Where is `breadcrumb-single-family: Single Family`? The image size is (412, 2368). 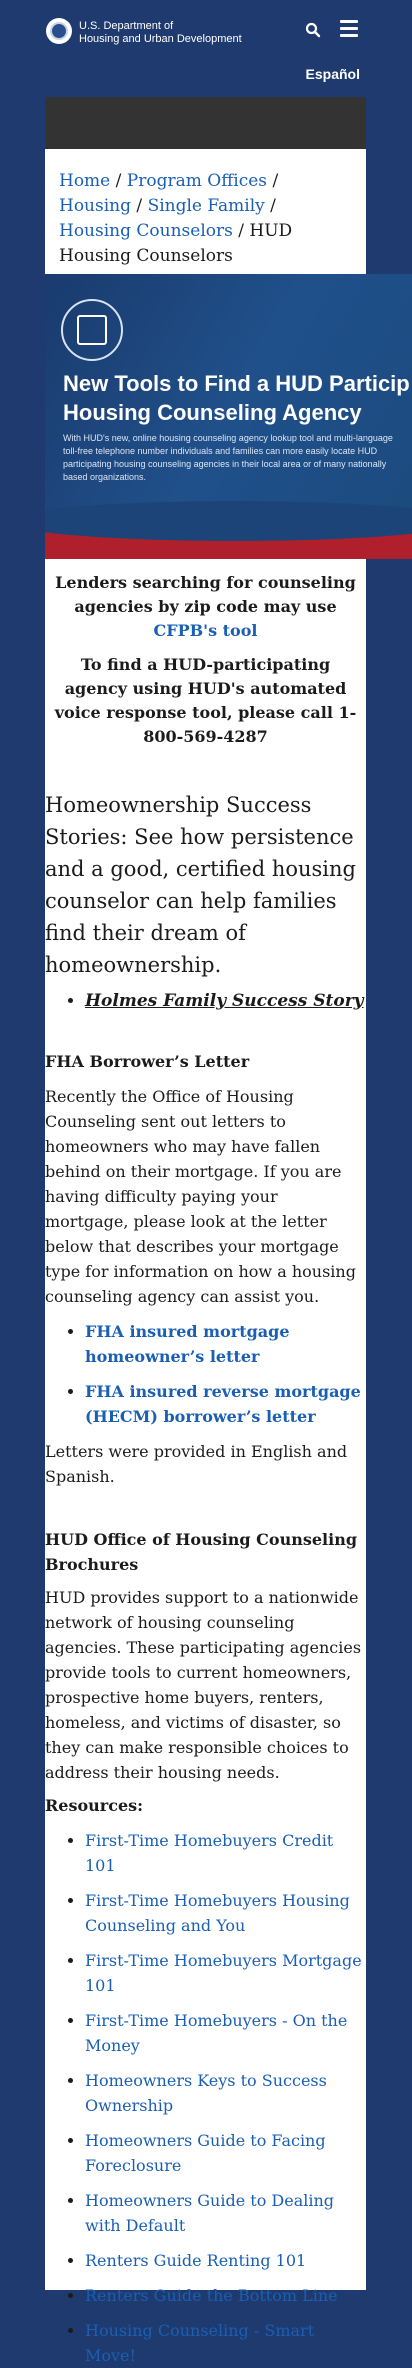
breadcrumb-single-family: Single Family is located at coordinates (206, 206).